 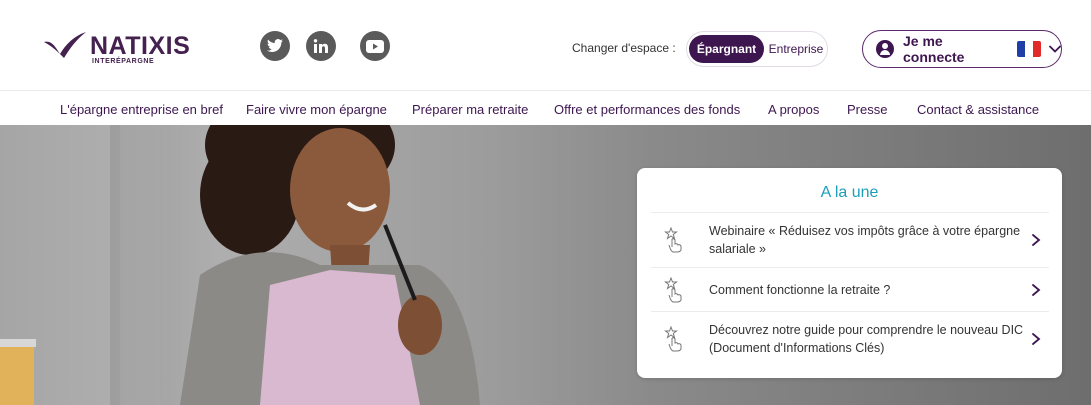 I want to click on nav-item-faire-vivre: Faire vivre mon épargne, so click(x=316, y=109).